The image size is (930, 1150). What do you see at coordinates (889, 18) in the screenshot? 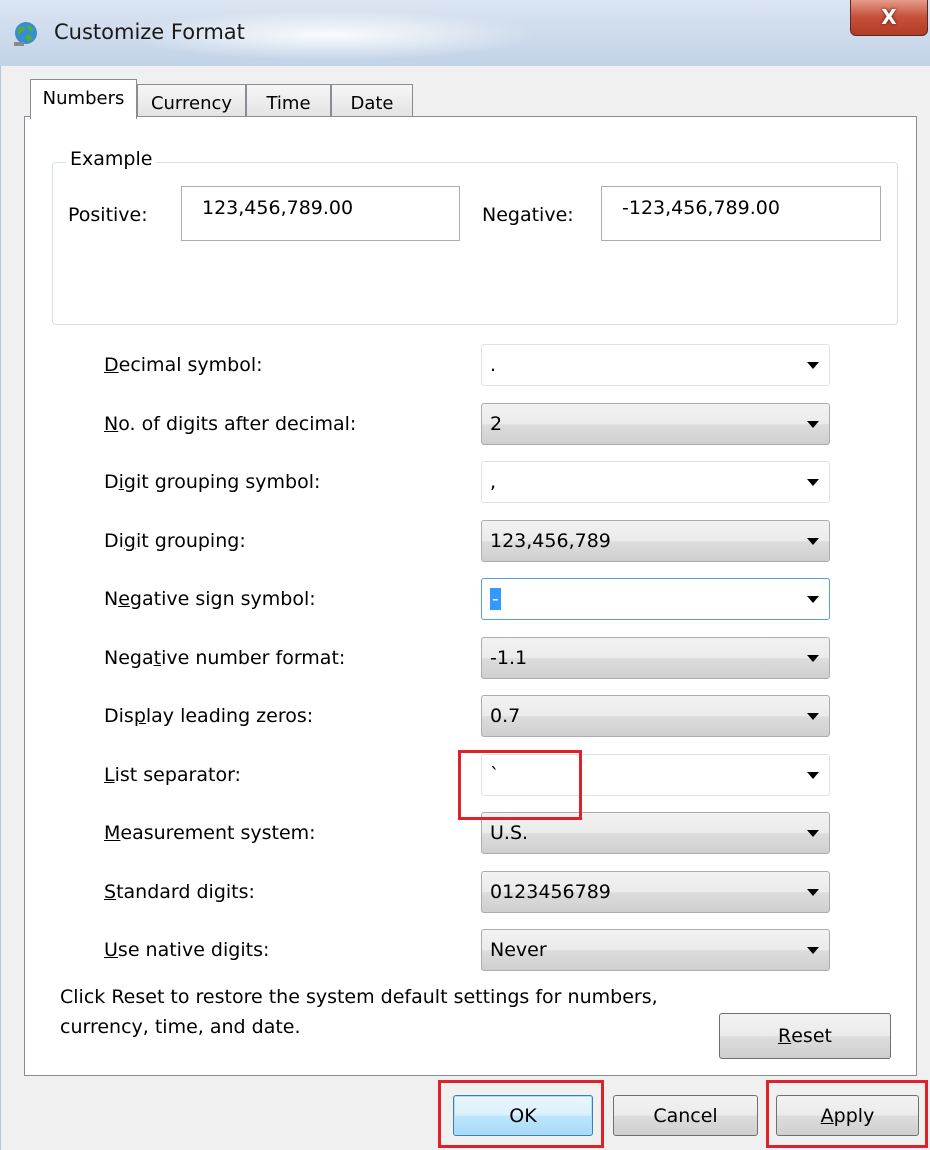
I see `close-button: X` at bounding box center [889, 18].